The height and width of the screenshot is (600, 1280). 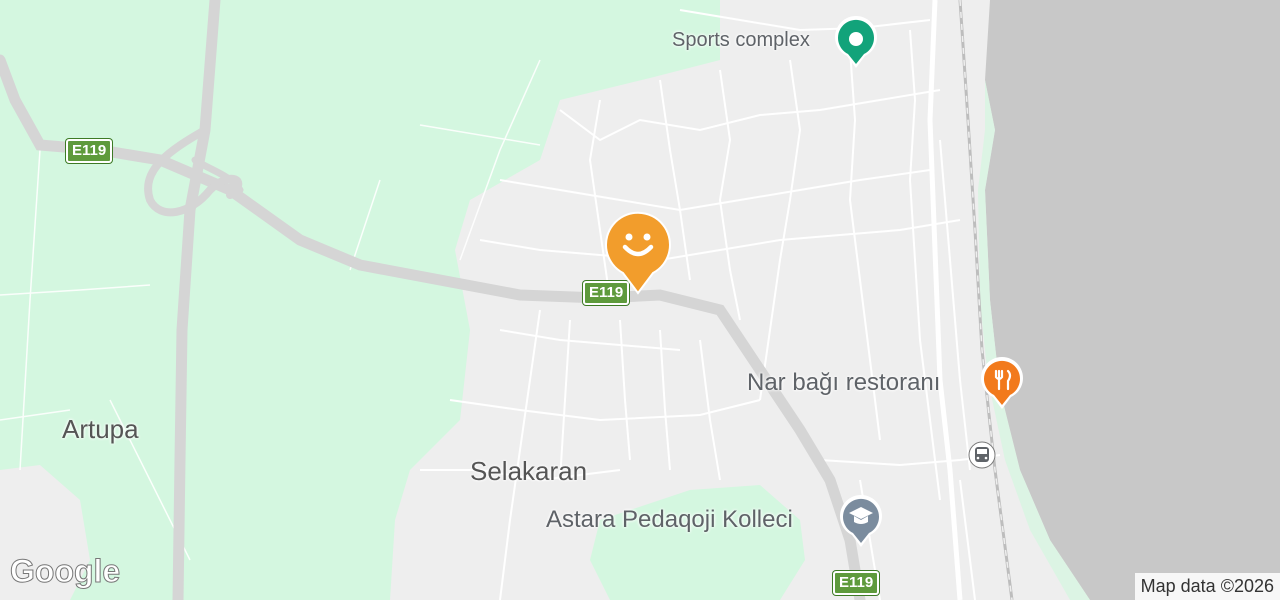 I want to click on highway-shield-e119-south: E119, so click(x=856, y=583).